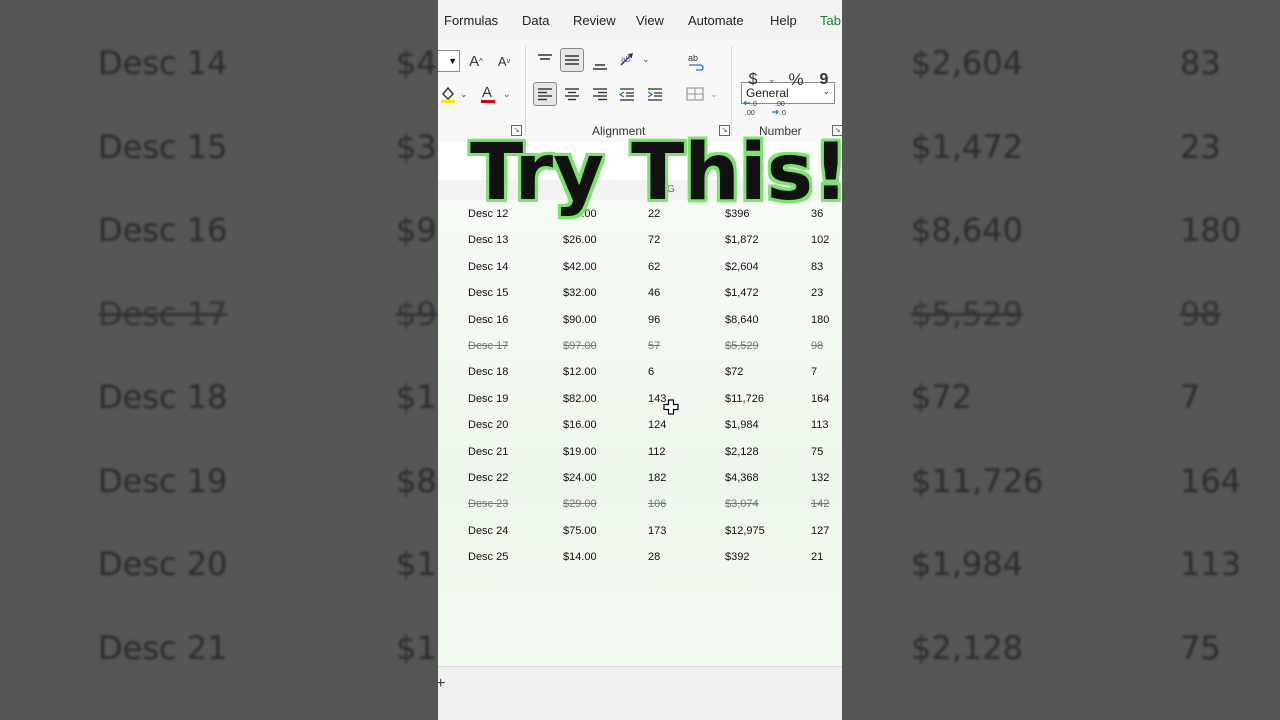 The width and height of the screenshot is (1280, 720). What do you see at coordinates (824, 80) in the screenshot?
I see `comma-style-icon: 9` at bounding box center [824, 80].